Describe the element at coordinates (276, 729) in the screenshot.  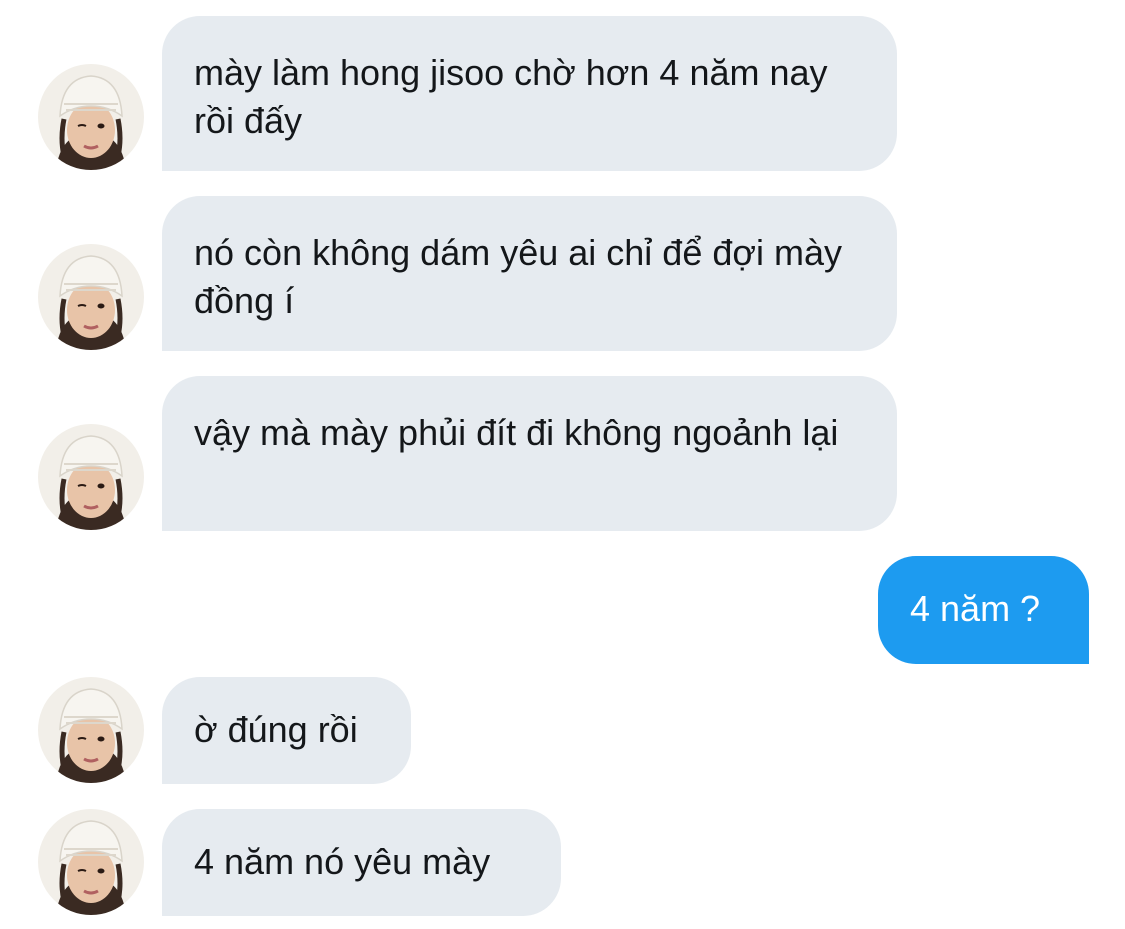
I see `message-text: ờ đúng rồi` at that location.